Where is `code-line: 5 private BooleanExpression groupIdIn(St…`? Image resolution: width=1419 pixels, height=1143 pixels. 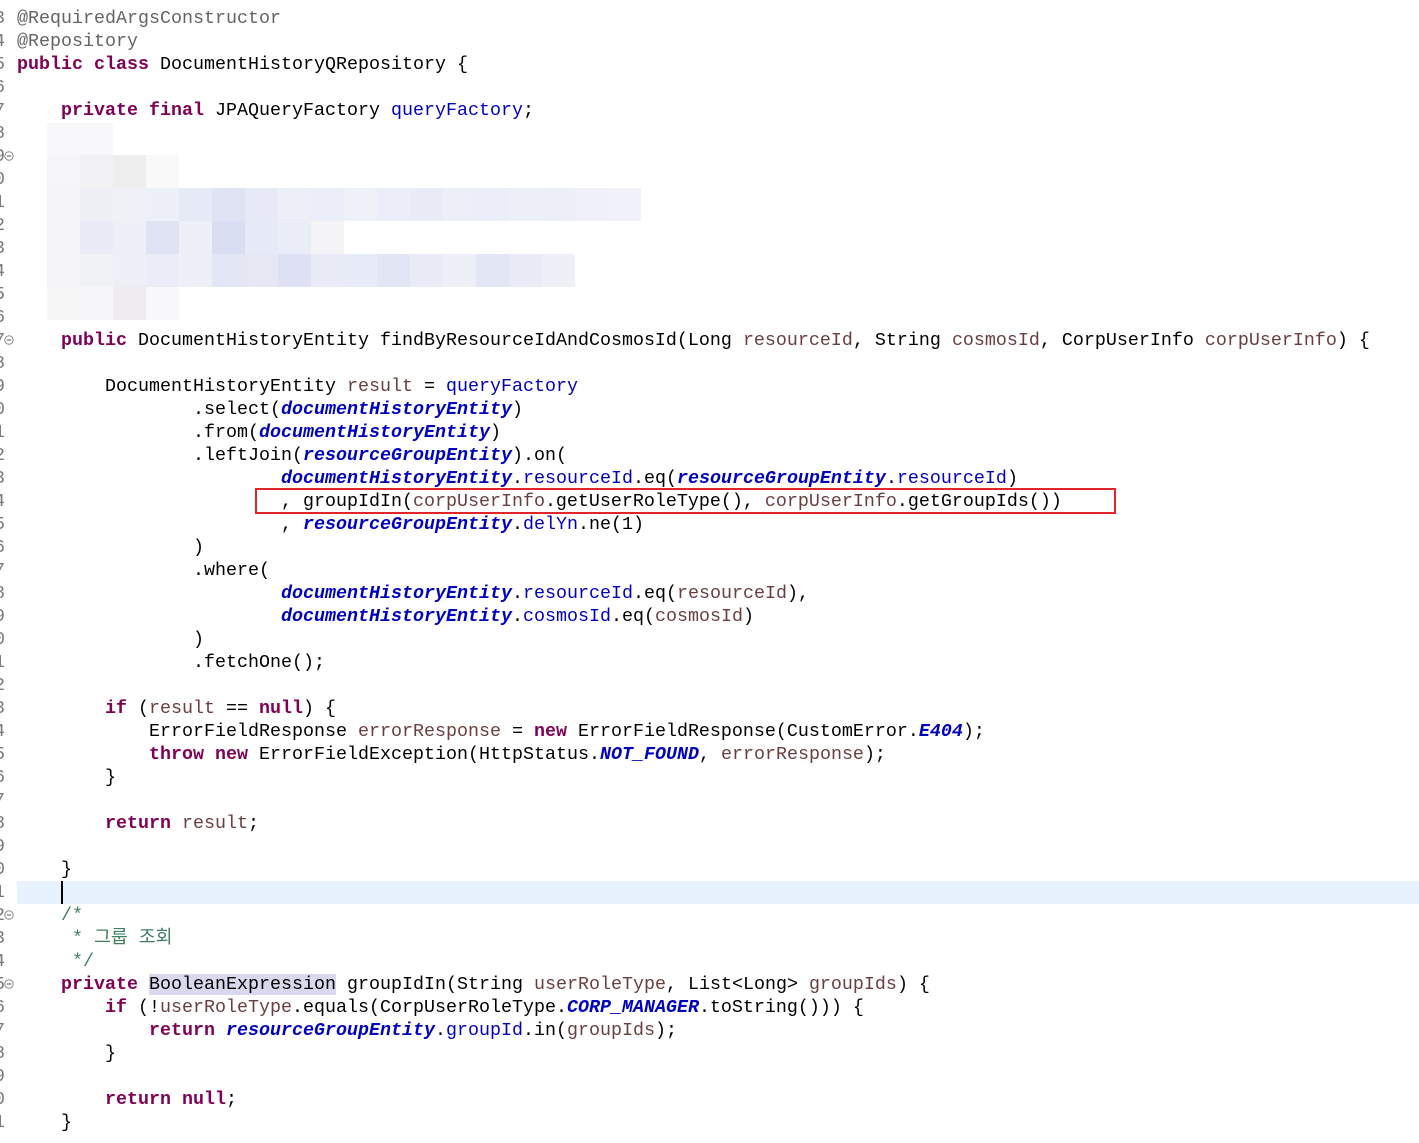 code-line: 5 private BooleanExpression groupIdIn(St… is located at coordinates (709, 984).